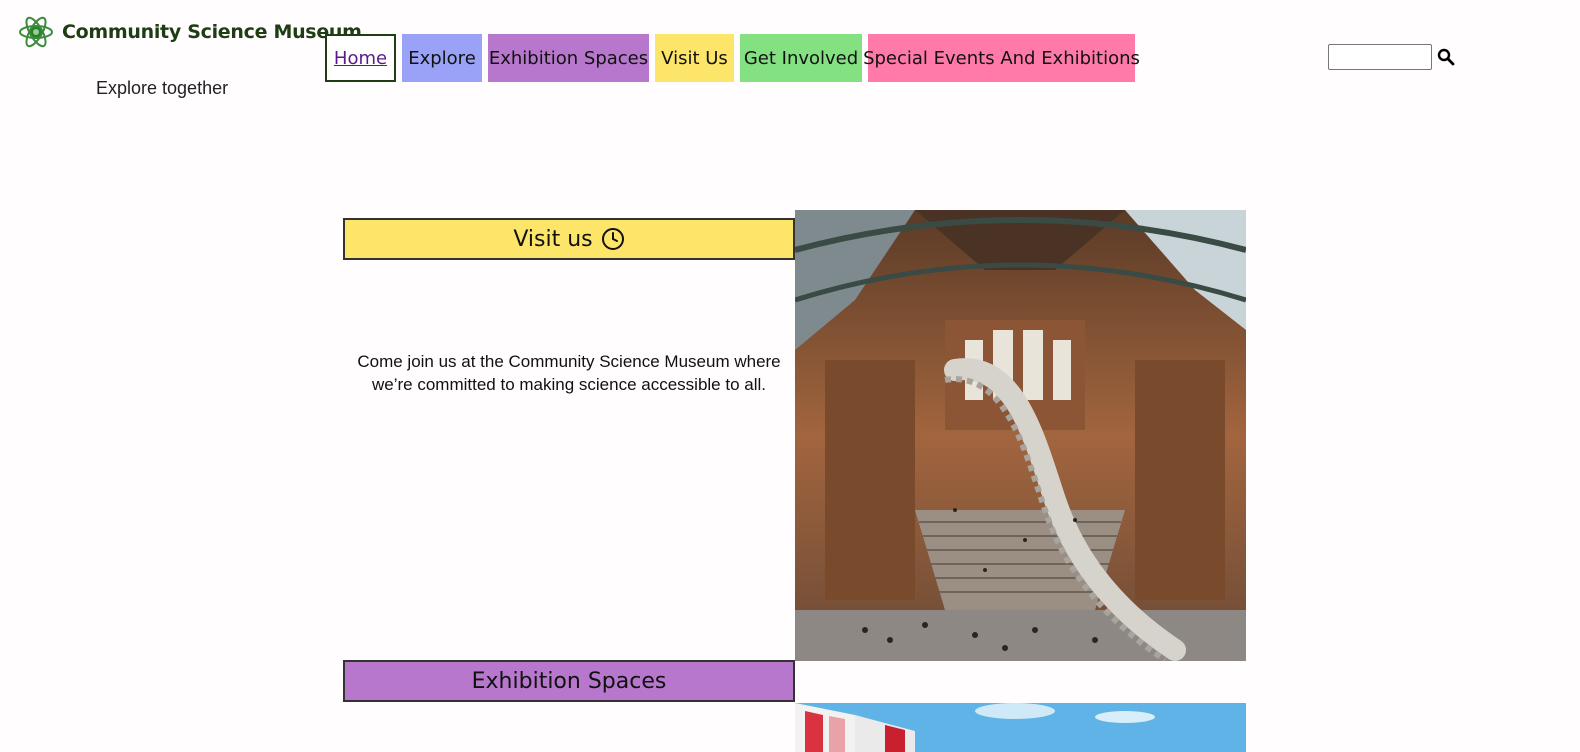 The image size is (1580, 752). I want to click on nav-exhibition-spaces: Exhibition Spaces, so click(568, 58).